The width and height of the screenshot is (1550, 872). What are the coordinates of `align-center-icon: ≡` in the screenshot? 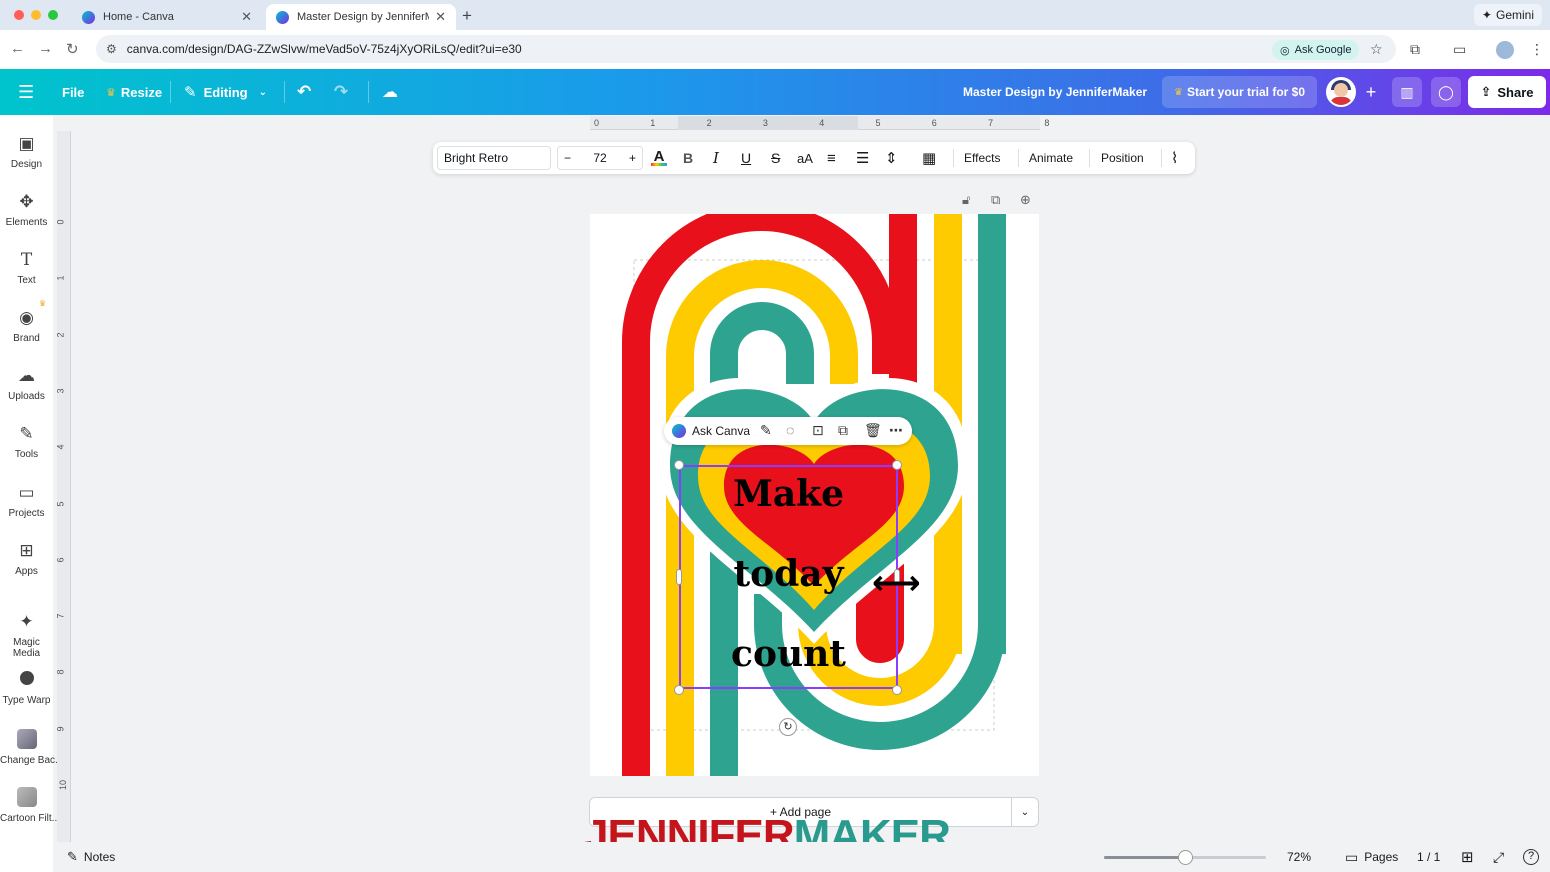 It's located at (831, 158).